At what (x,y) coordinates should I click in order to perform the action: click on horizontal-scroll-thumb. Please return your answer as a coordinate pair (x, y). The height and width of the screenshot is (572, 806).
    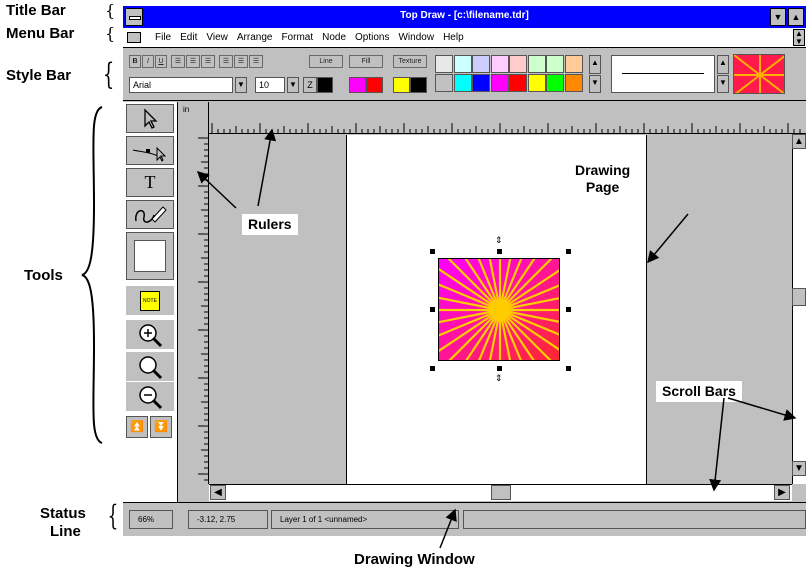
    Looking at the image, I should click on (501, 492).